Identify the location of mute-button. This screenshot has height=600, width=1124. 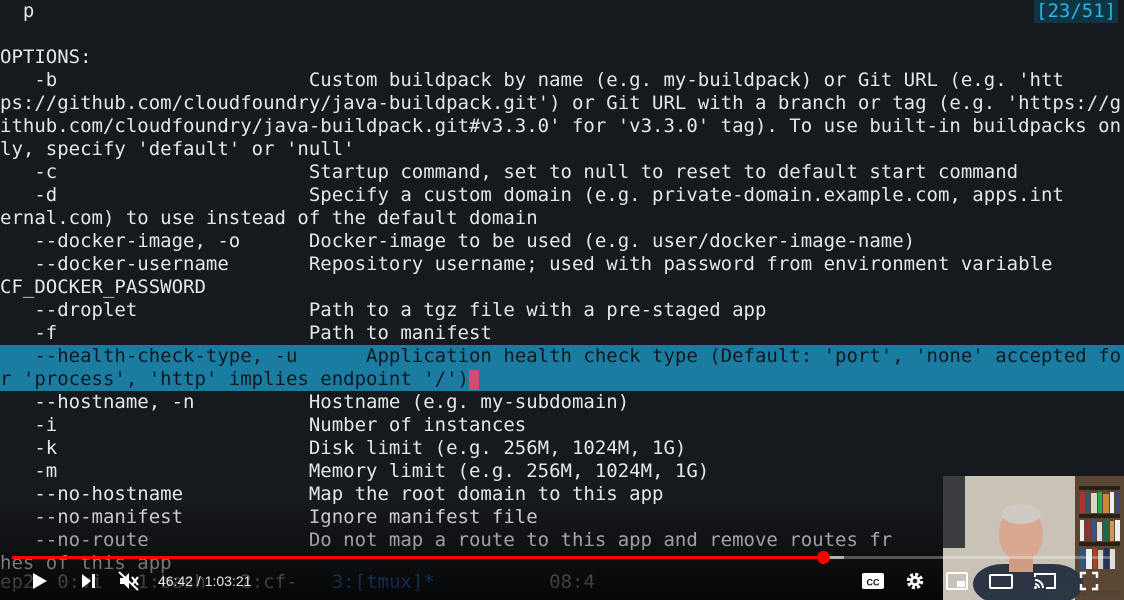
(129, 581).